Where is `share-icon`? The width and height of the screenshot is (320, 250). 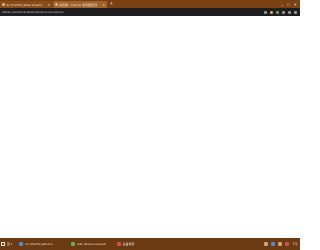 share-icon is located at coordinates (265, 12).